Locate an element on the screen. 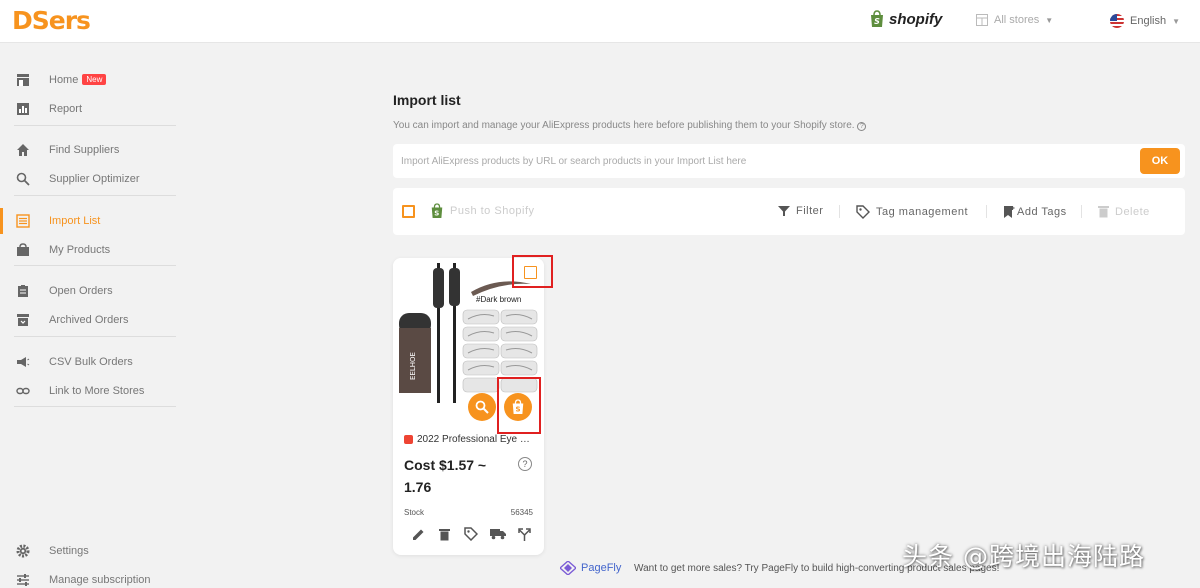 The width and height of the screenshot is (1200, 588). sidebar-item-link-stores: Link to More Stores is located at coordinates (89, 391).